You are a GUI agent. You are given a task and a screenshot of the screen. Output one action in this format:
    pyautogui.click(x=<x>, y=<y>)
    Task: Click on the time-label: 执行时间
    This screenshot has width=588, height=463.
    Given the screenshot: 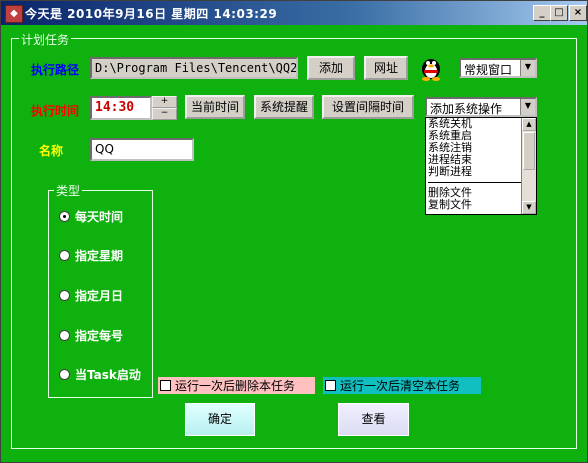 What is the action you would take?
    pyautogui.click(x=55, y=111)
    